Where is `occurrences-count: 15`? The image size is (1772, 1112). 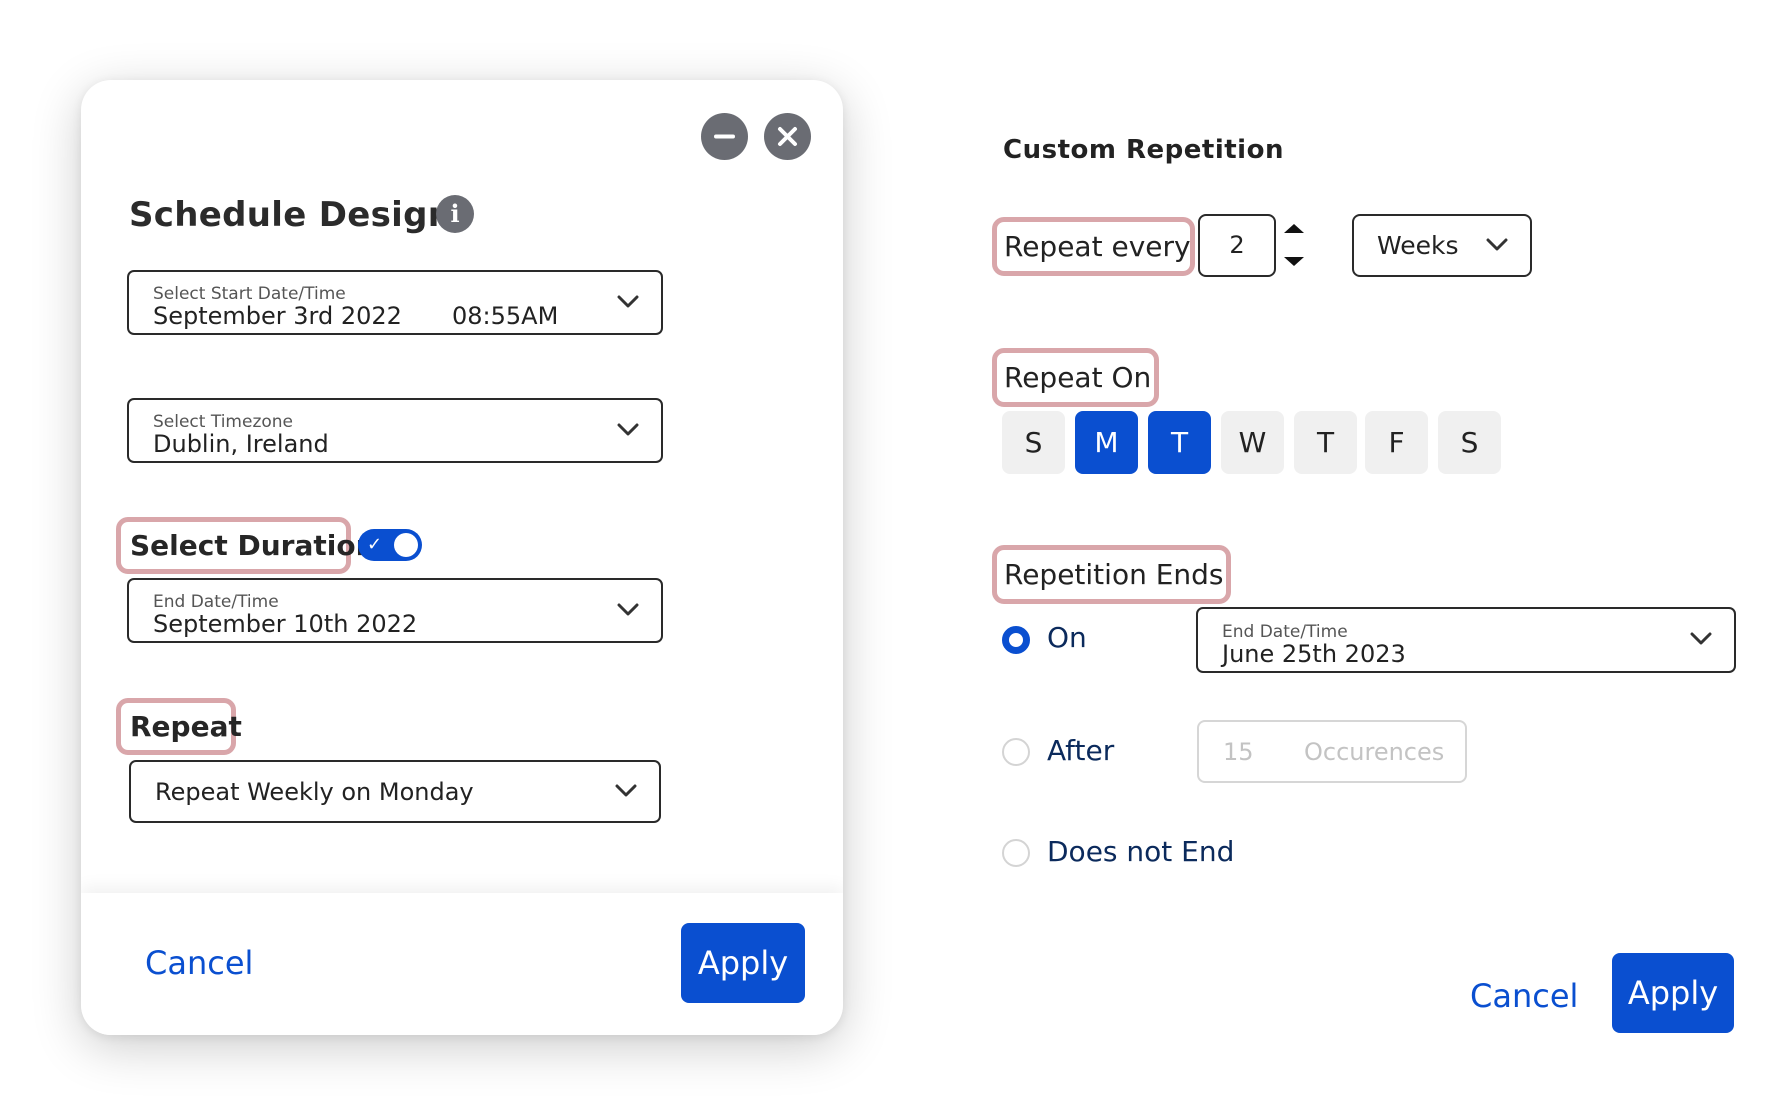
occurrences-count: 15 is located at coordinates (1238, 752).